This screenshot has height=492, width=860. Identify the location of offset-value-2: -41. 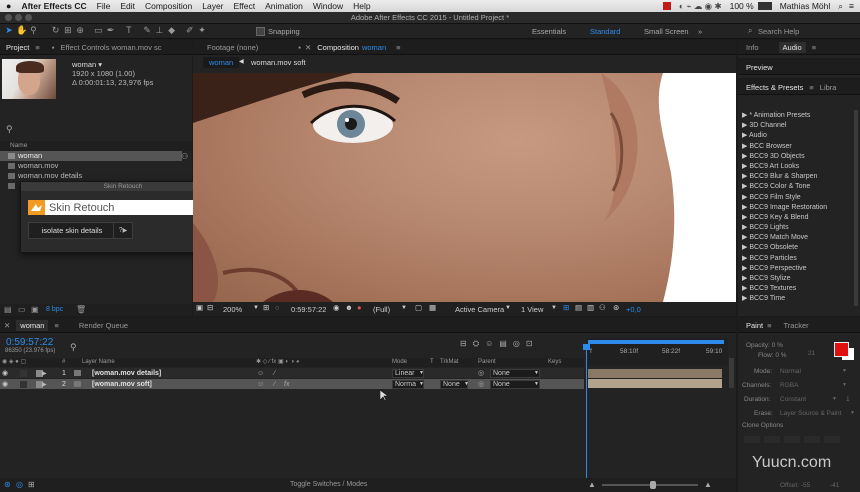
(834, 485).